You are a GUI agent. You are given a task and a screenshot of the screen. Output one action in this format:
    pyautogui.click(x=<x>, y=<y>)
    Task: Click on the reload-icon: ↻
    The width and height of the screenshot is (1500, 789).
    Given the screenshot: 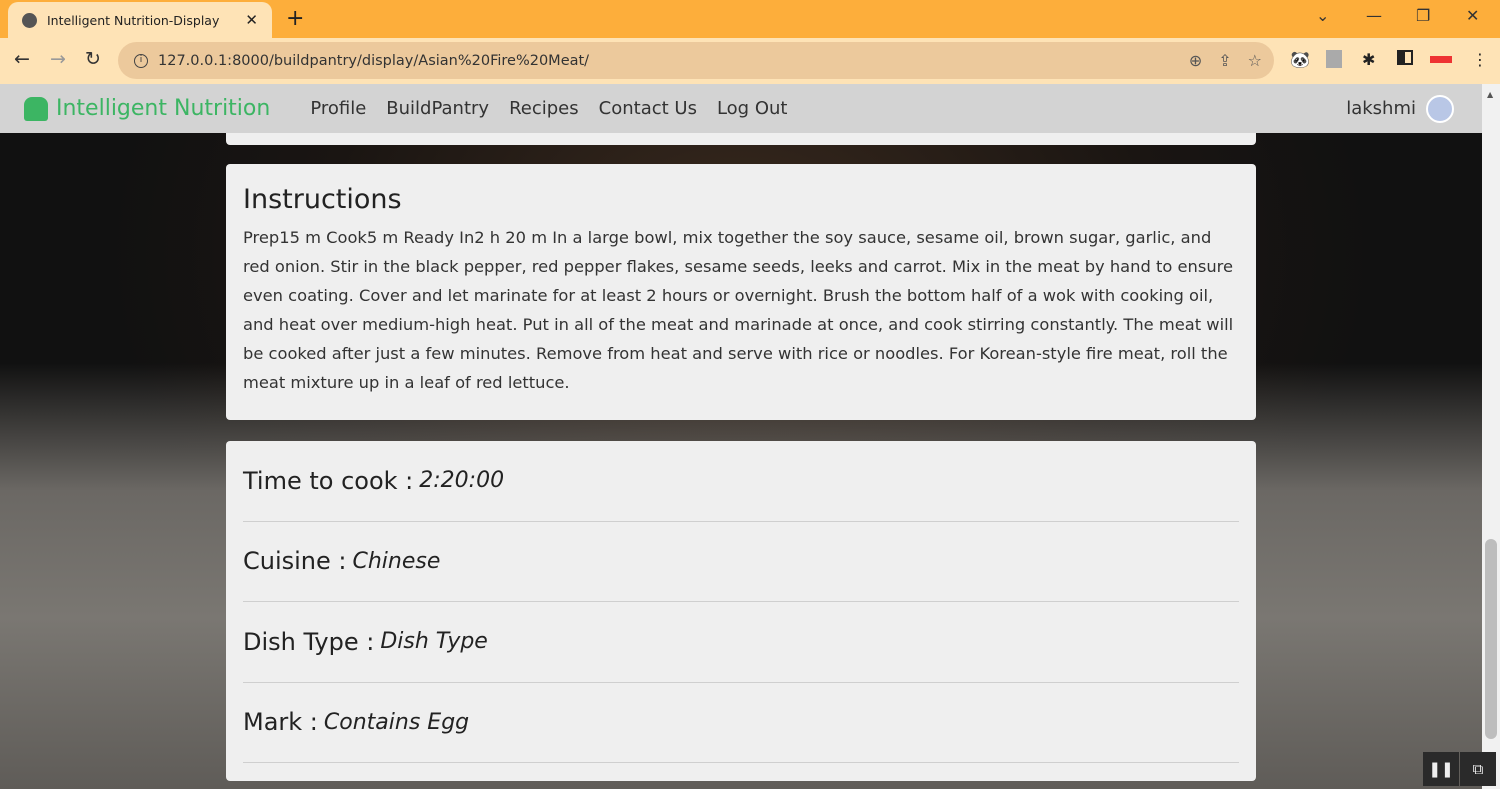 What is the action you would take?
    pyautogui.click(x=93, y=59)
    